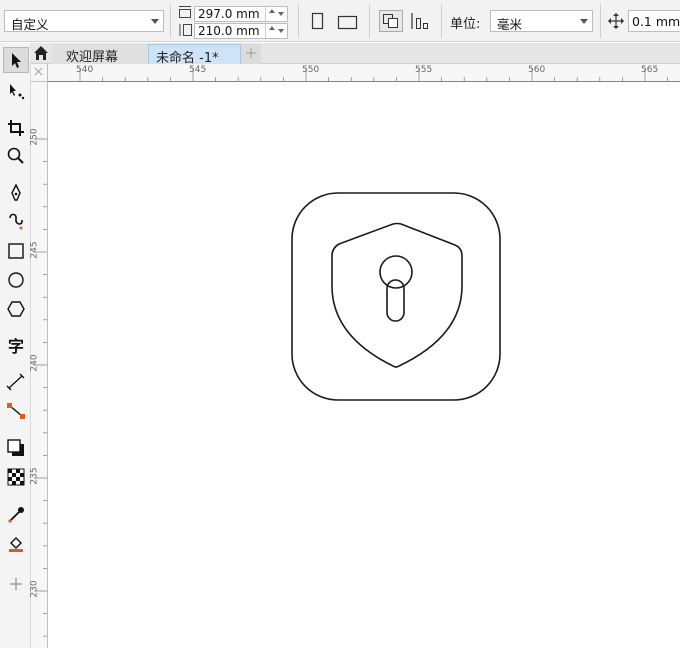  Describe the element at coordinates (34, 250) in the screenshot. I see `ruler-label: 245` at that location.